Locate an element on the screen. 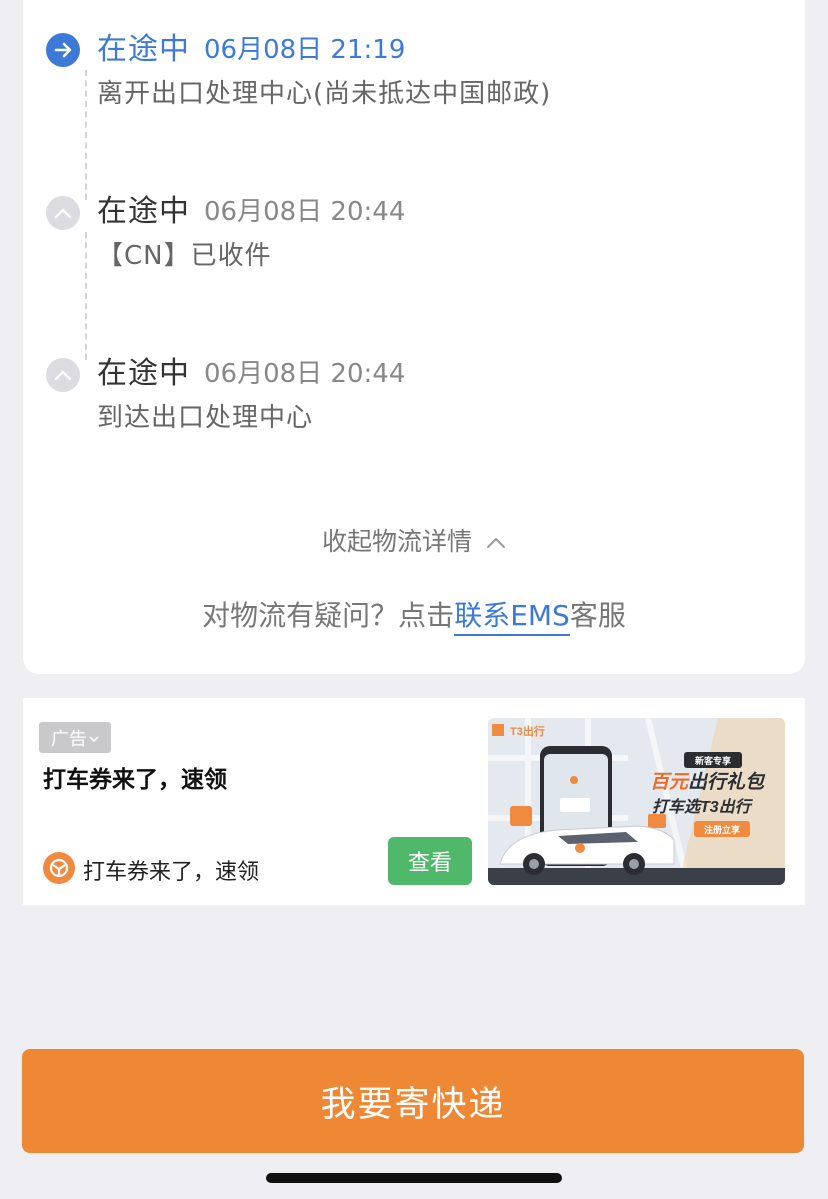 The image size is (828, 1199). ad-brand-text: 打车券来了，速领 is located at coordinates (171, 872).